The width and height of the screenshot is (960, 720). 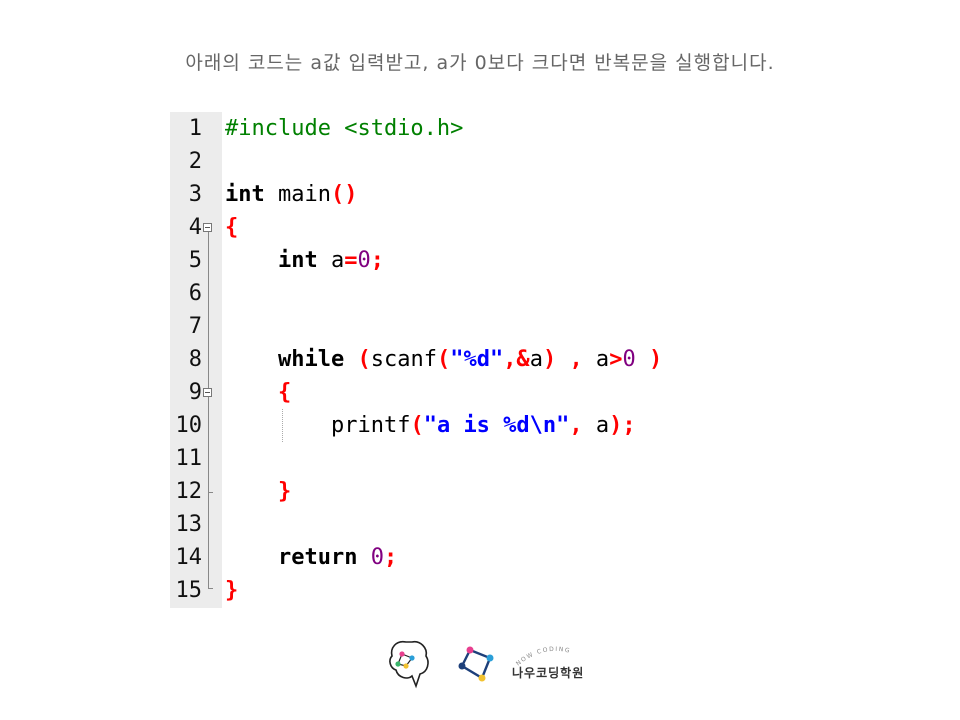 What do you see at coordinates (195, 194) in the screenshot?
I see `line-number: 3` at bounding box center [195, 194].